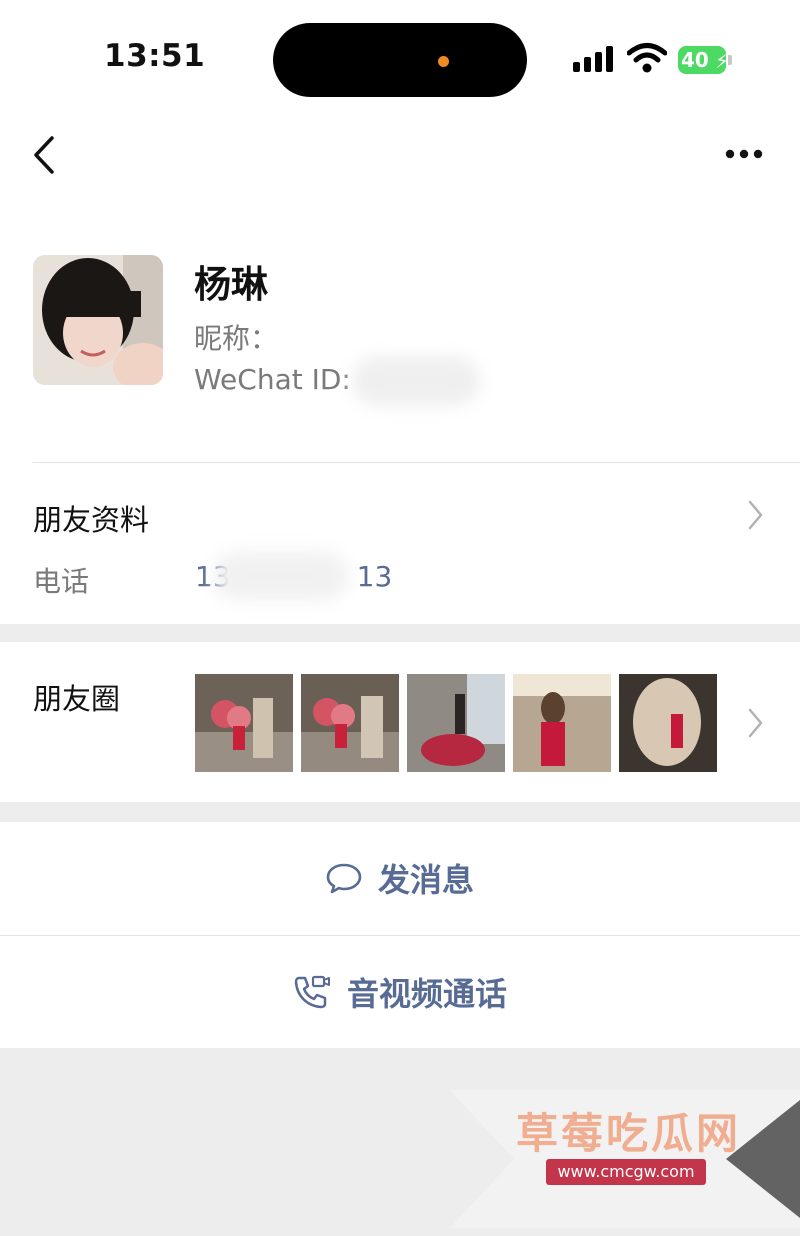 The width and height of the screenshot is (800, 1236). Describe the element at coordinates (344, 878) in the screenshot. I see `chat-bubble-icon` at that location.